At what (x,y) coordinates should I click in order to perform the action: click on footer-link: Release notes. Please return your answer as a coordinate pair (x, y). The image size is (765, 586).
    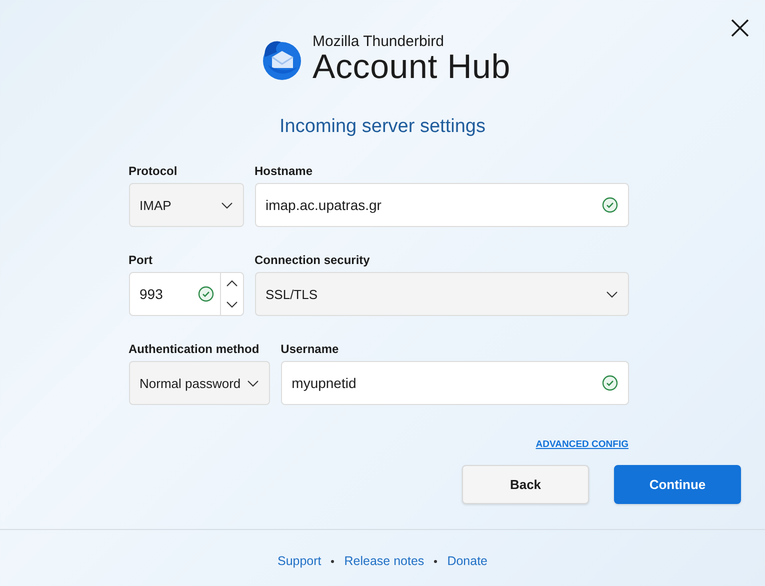
    Looking at the image, I should click on (384, 561).